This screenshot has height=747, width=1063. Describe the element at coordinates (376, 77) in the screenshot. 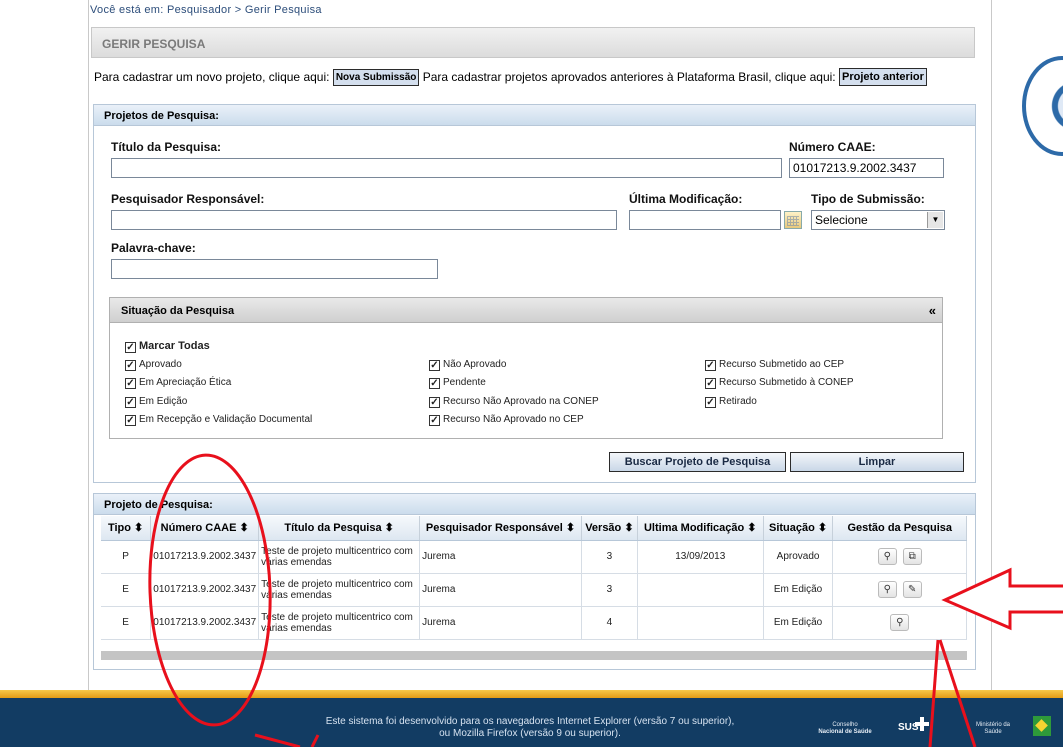

I see `new-submission-button: Nova Submissão` at that location.